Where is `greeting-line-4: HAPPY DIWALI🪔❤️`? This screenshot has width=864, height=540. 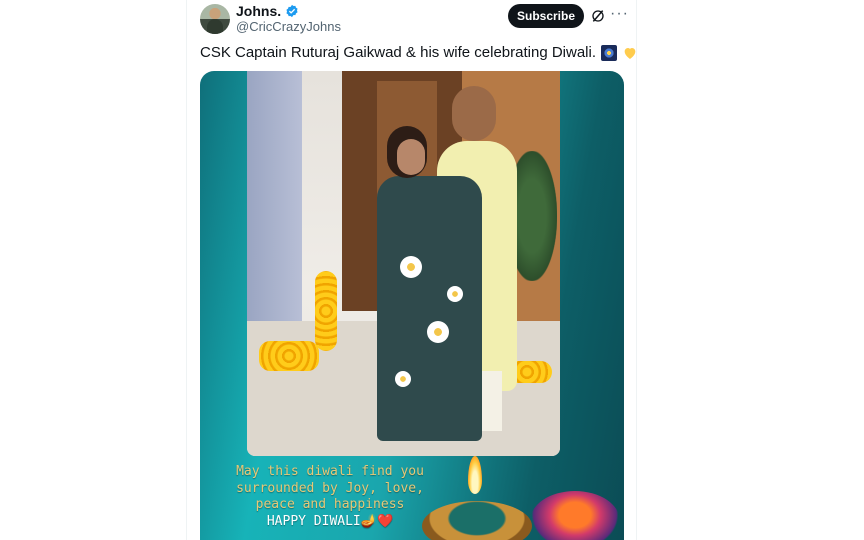
greeting-line-4: HAPPY DIWALI🪔❤️ is located at coordinates (330, 521).